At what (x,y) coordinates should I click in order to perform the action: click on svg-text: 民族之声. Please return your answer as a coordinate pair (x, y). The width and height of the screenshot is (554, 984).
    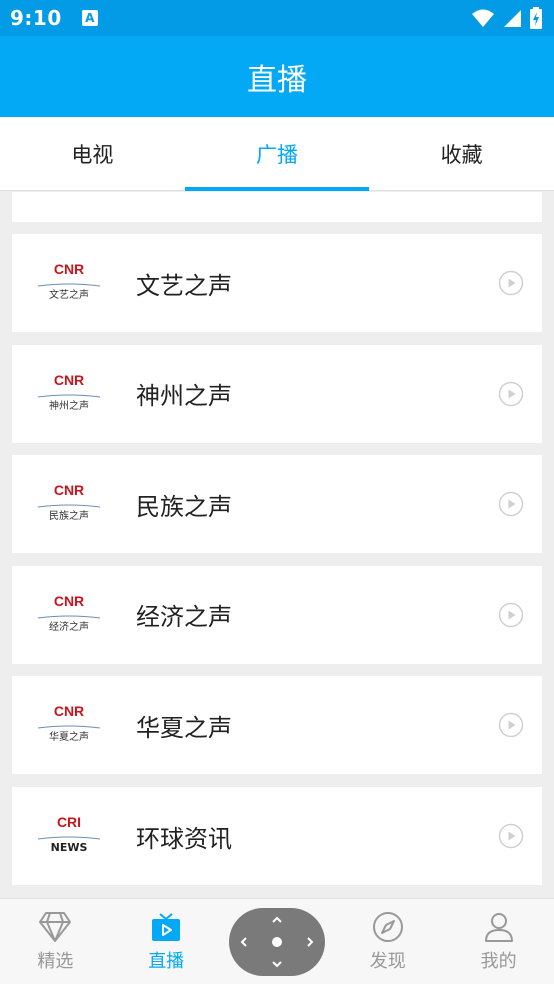
    Looking at the image, I should click on (69, 515).